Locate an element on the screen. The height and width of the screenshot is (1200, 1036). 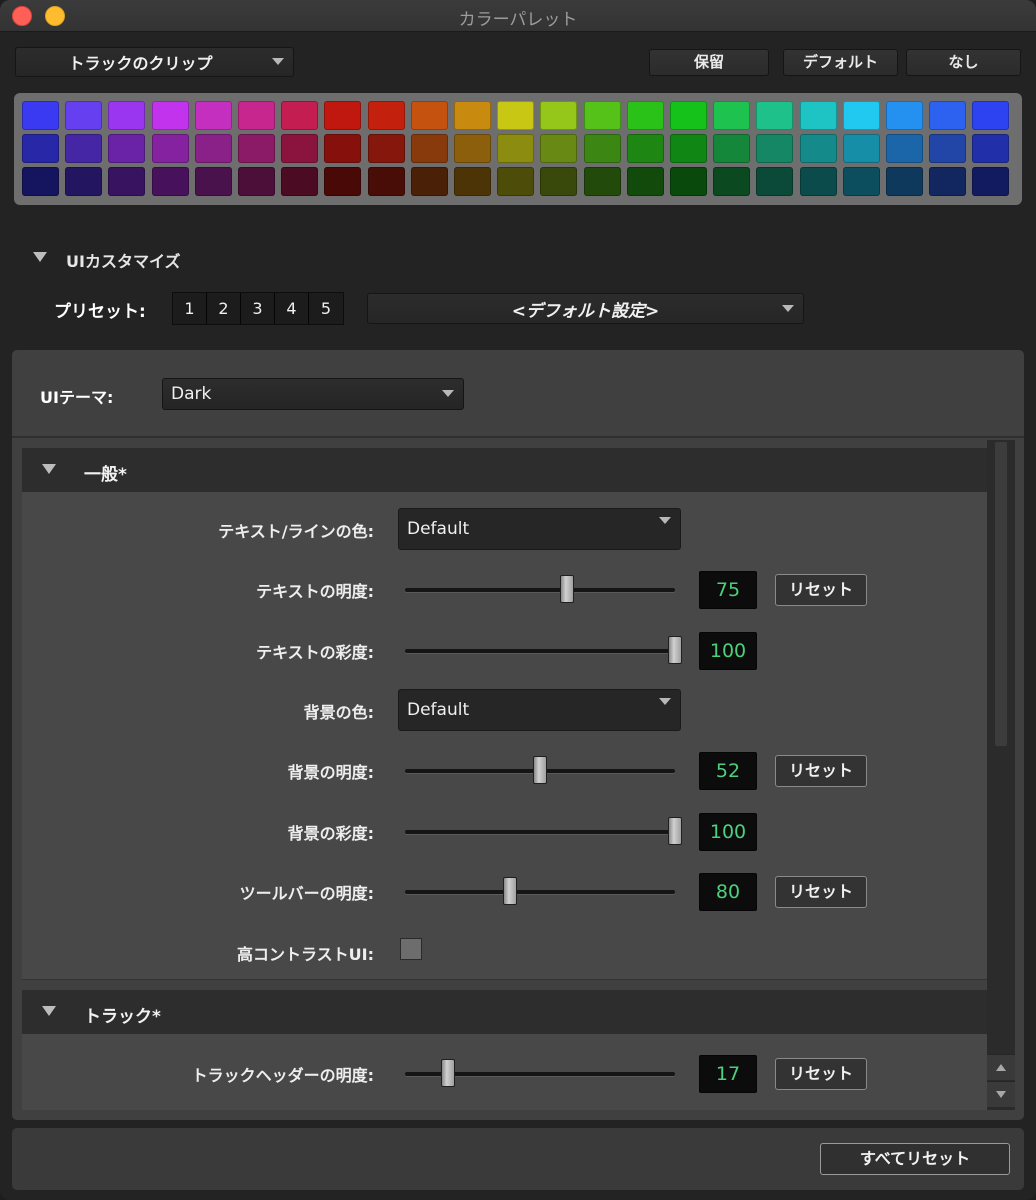
toolbar-brightness-slider is located at coordinates (540, 891).